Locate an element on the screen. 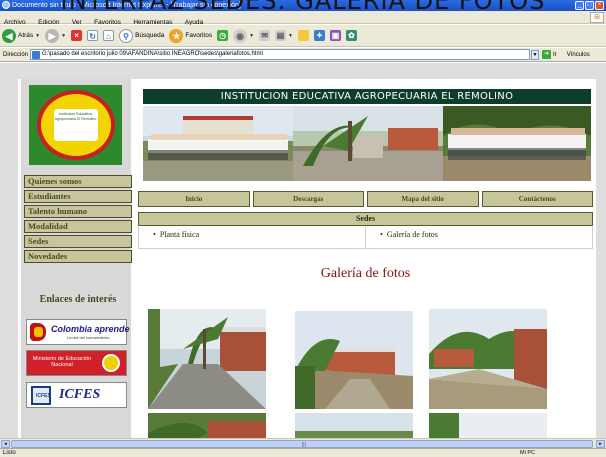  search-button: ⚲ Búsqueda is located at coordinates (142, 35).